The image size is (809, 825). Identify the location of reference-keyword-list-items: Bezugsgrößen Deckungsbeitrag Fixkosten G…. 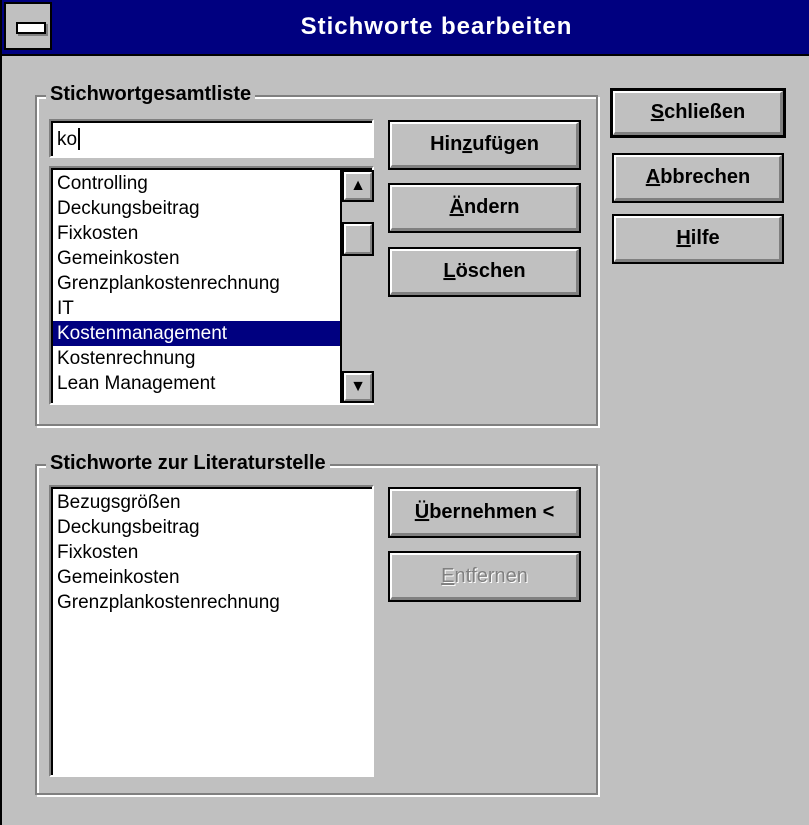
(211, 552).